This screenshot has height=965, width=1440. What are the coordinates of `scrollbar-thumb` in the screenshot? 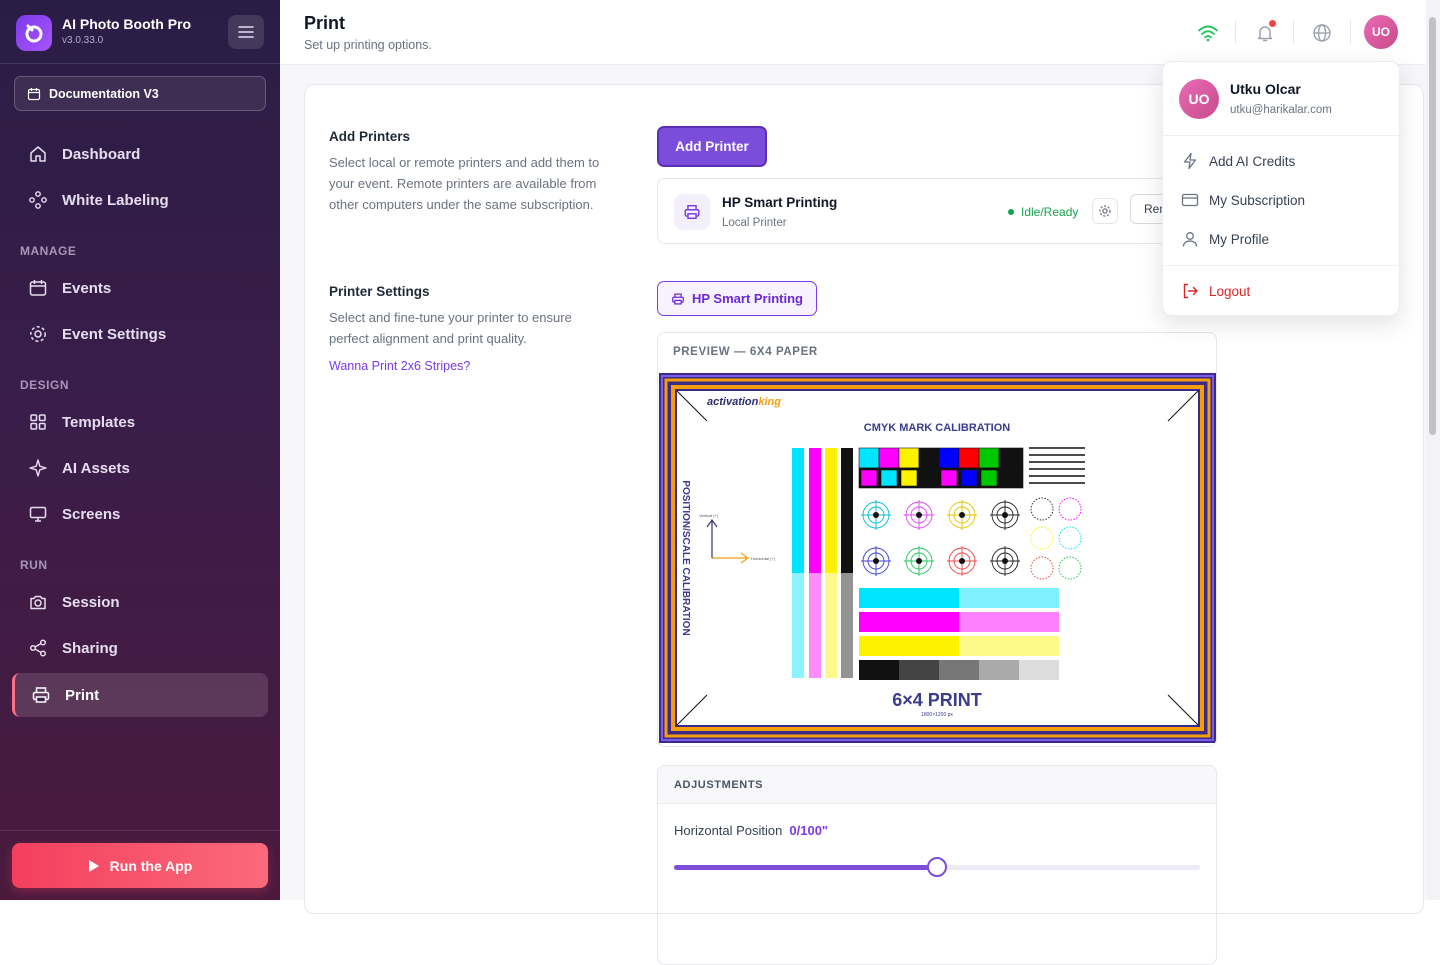 It's located at (1432, 226).